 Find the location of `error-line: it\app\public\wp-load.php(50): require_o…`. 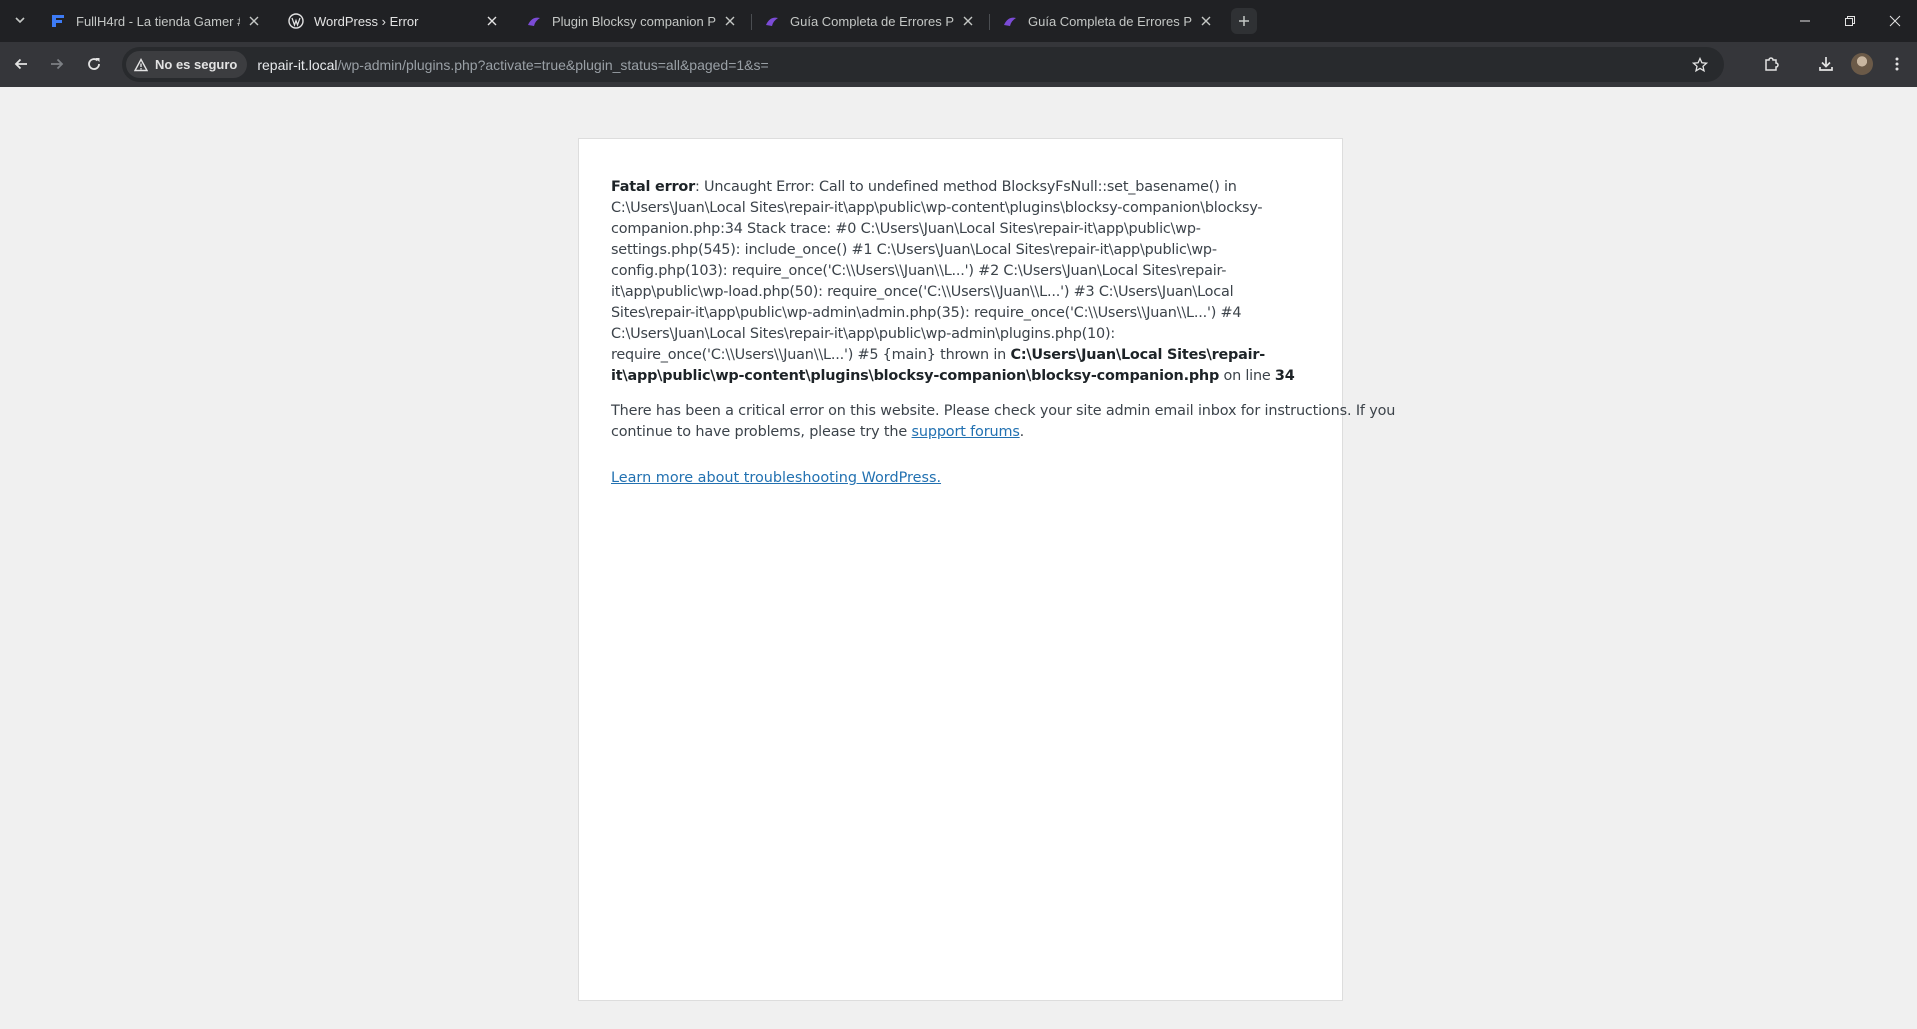

error-line: it\app\public\wp-load.php(50): require_o… is located at coordinates (922, 292).